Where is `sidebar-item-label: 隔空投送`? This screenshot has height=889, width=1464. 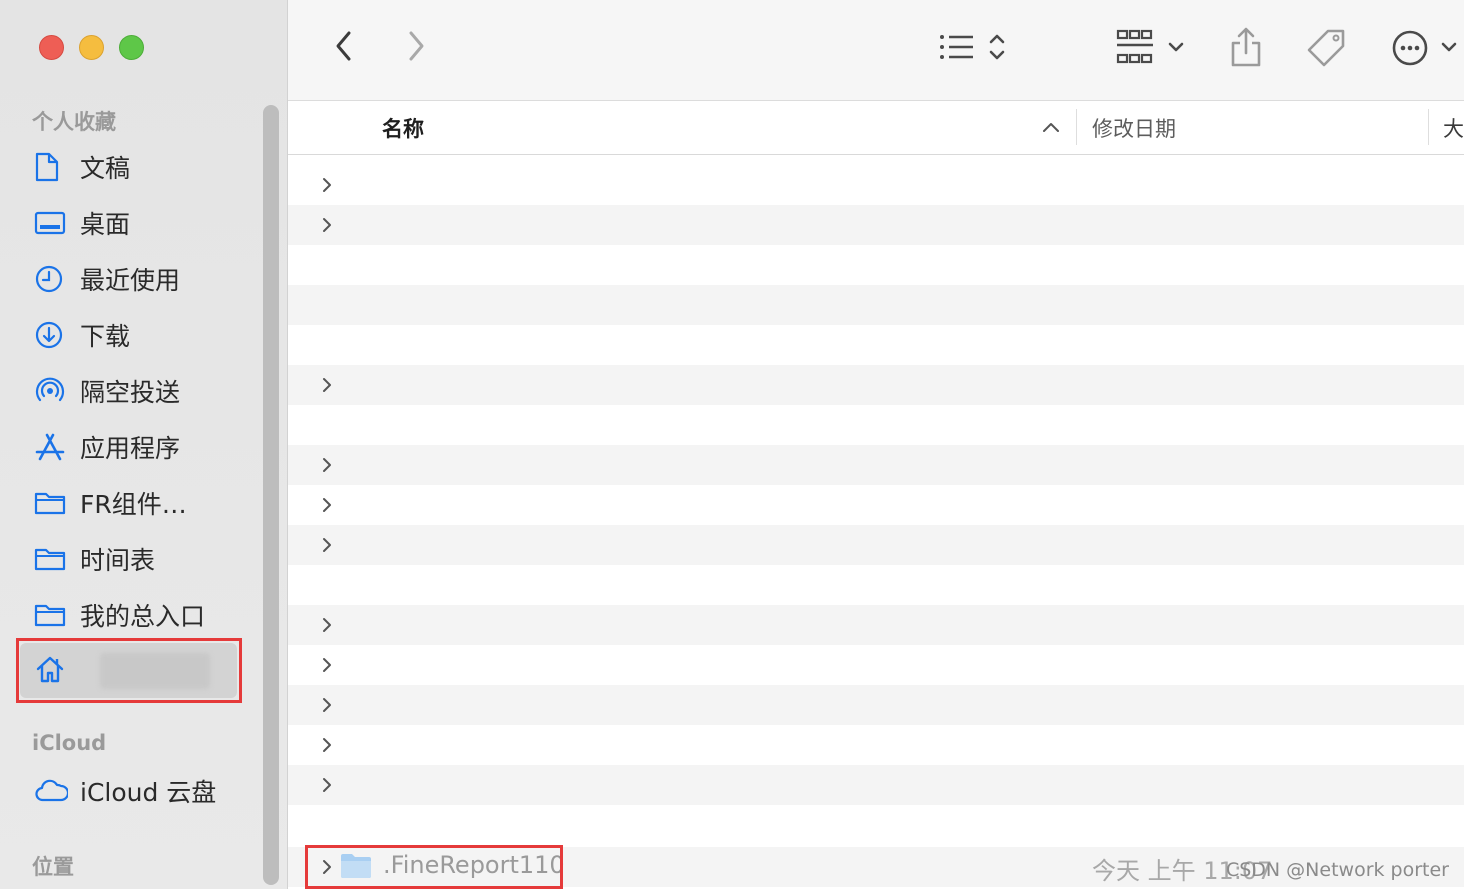
sidebar-item-label: 隔空投送 is located at coordinates (130, 392).